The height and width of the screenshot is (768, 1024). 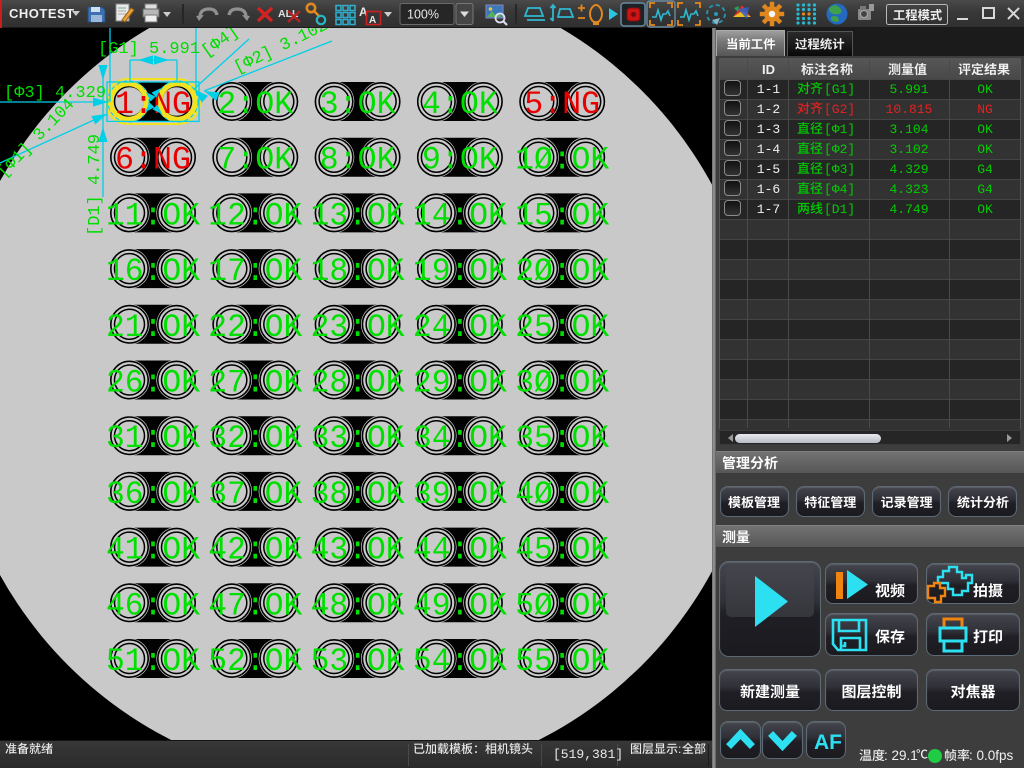 I want to click on svg-text: 55:OK, so click(x=562, y=661).